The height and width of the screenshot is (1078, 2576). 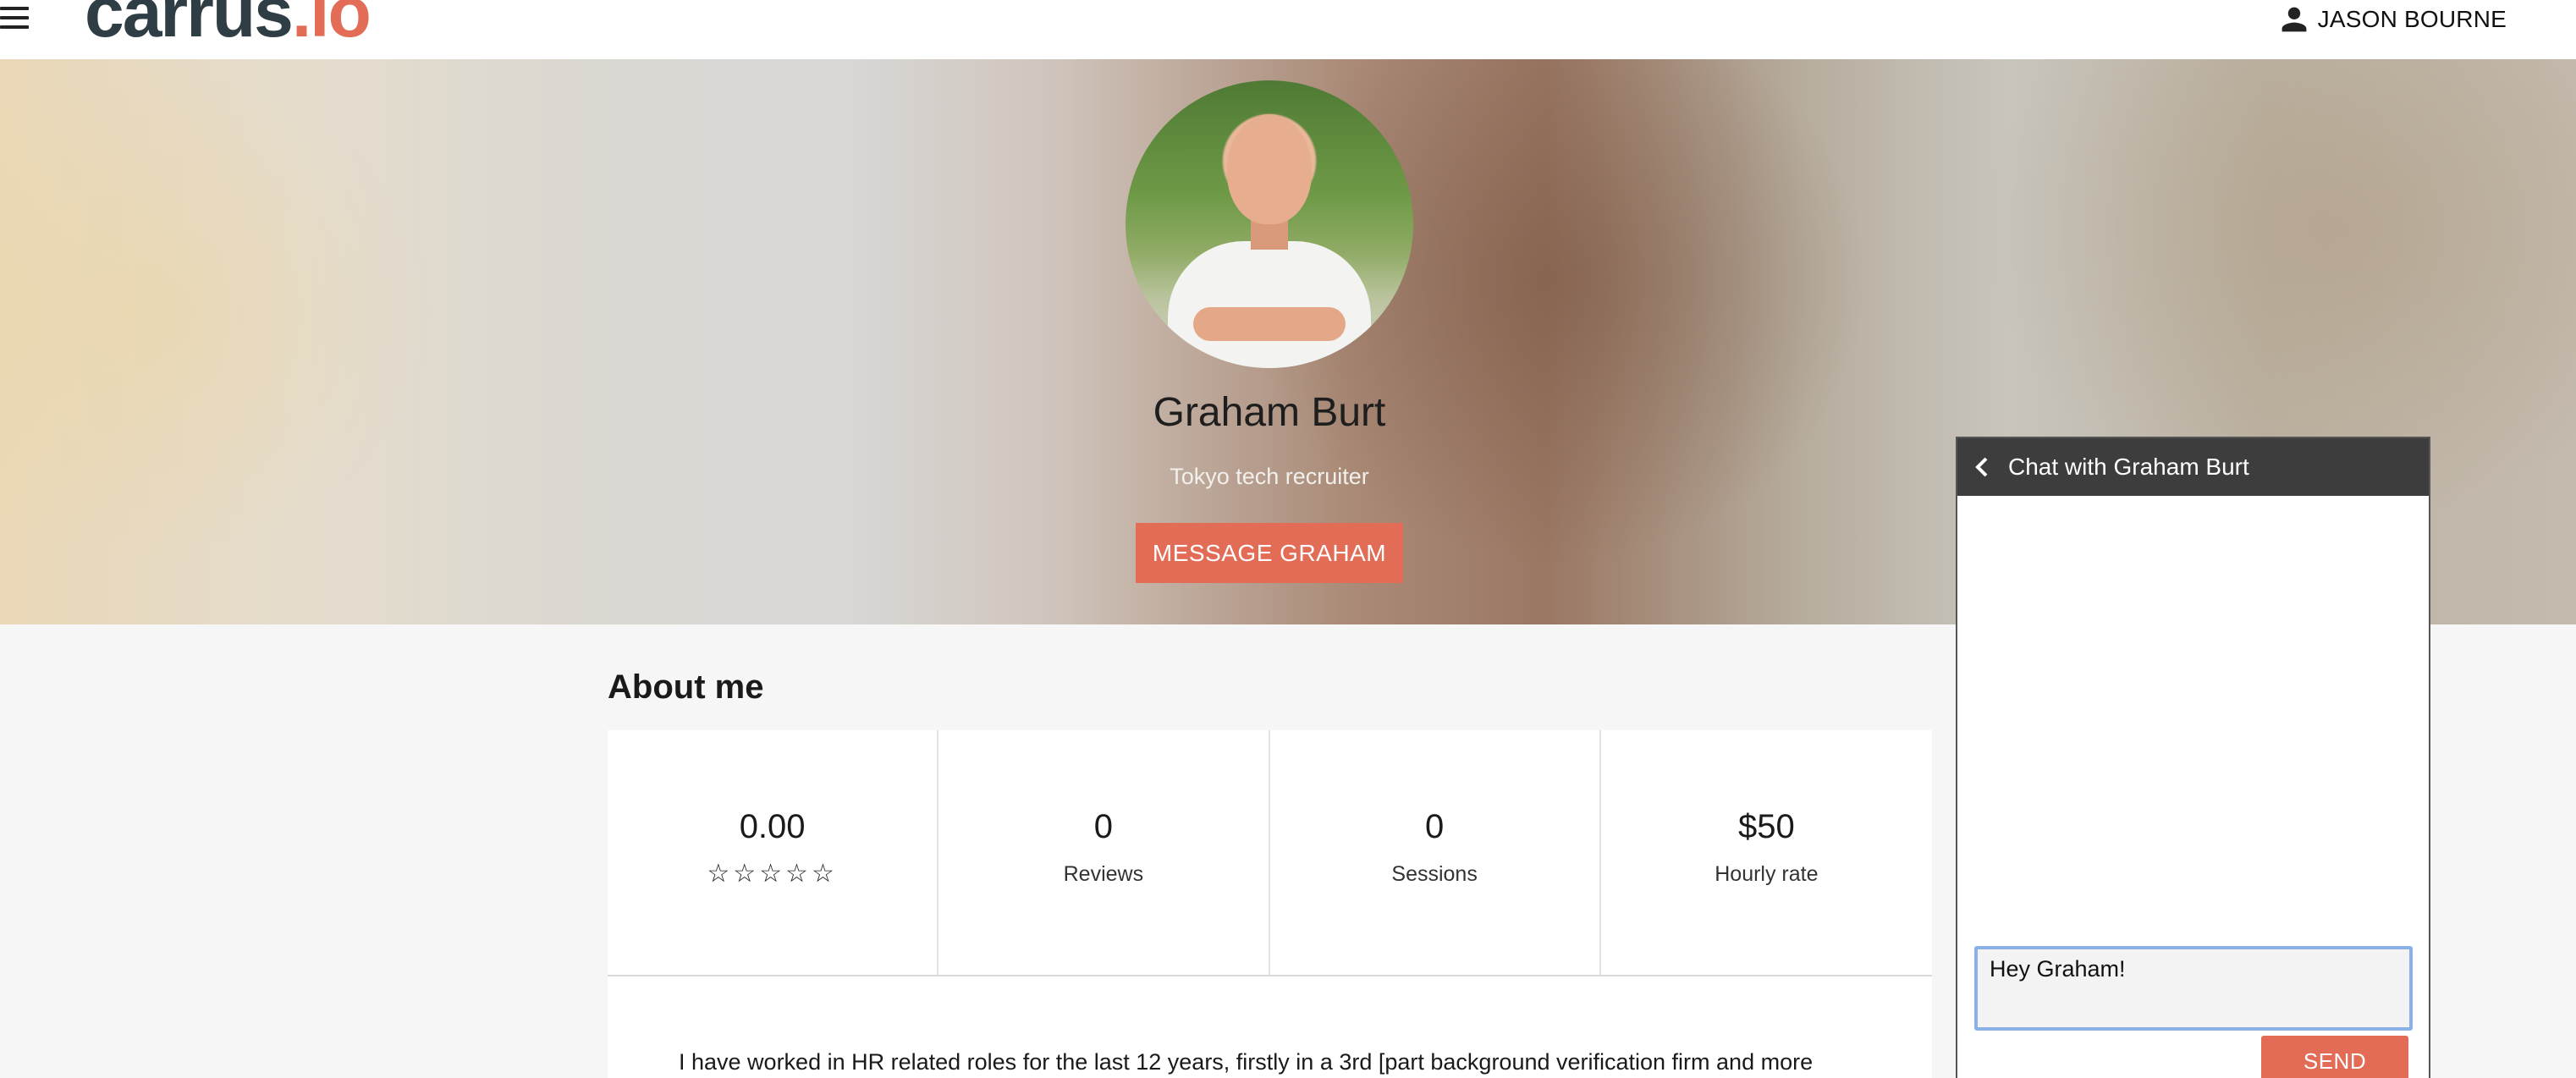 I want to click on logo-accent-text: .io, so click(x=331, y=26).